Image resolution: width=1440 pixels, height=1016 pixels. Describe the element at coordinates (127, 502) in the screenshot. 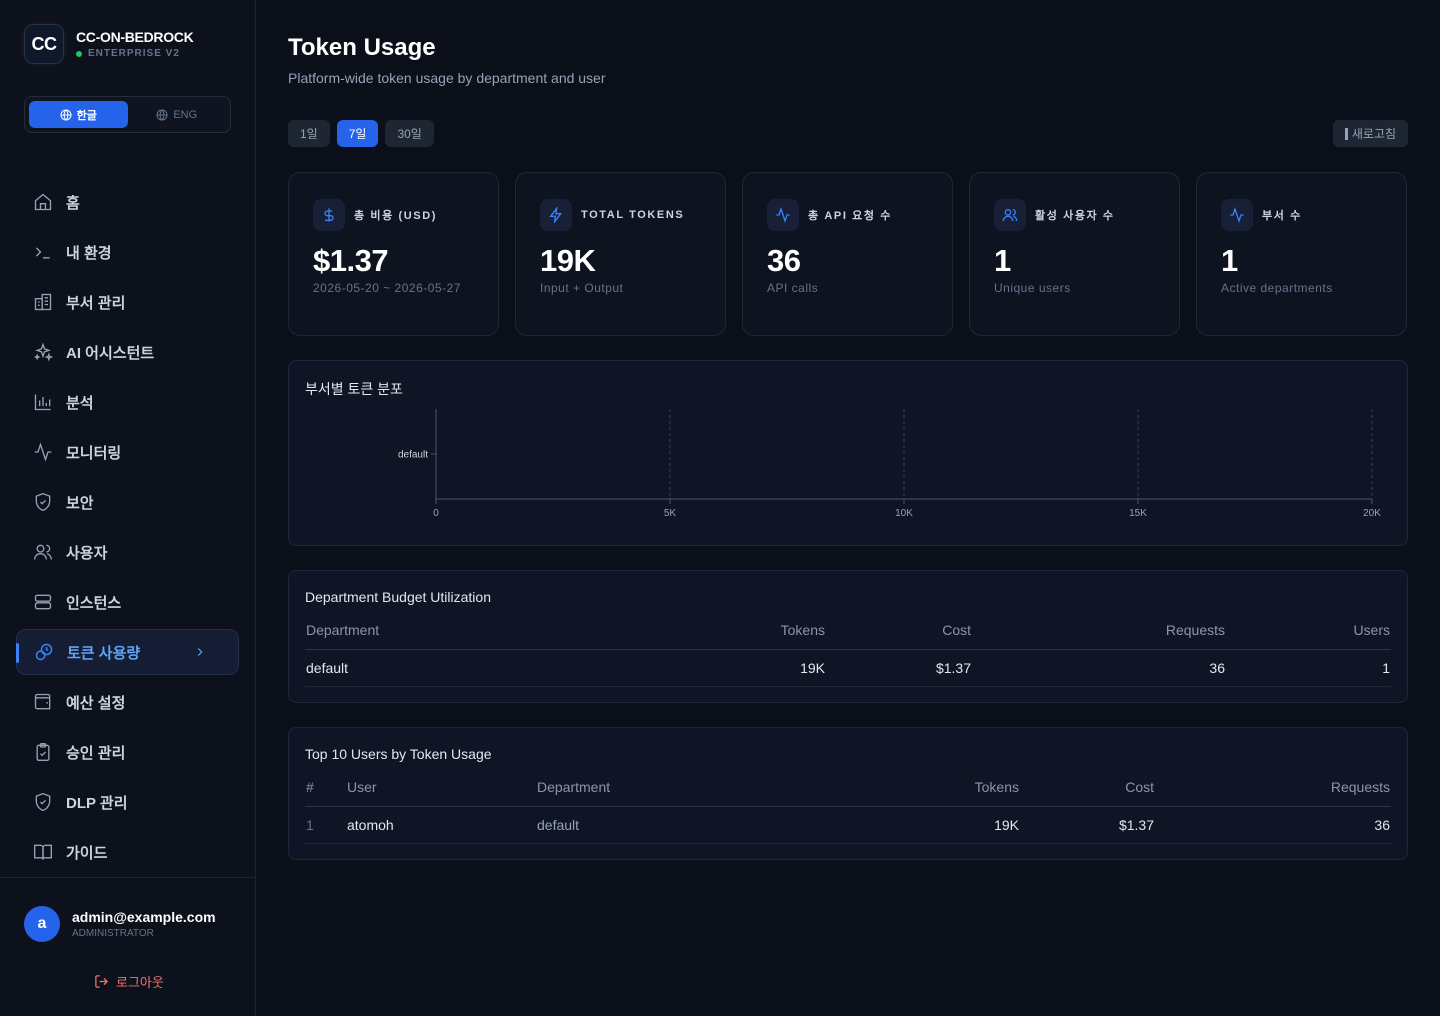

I see `sidebar-item-security: 보안` at that location.